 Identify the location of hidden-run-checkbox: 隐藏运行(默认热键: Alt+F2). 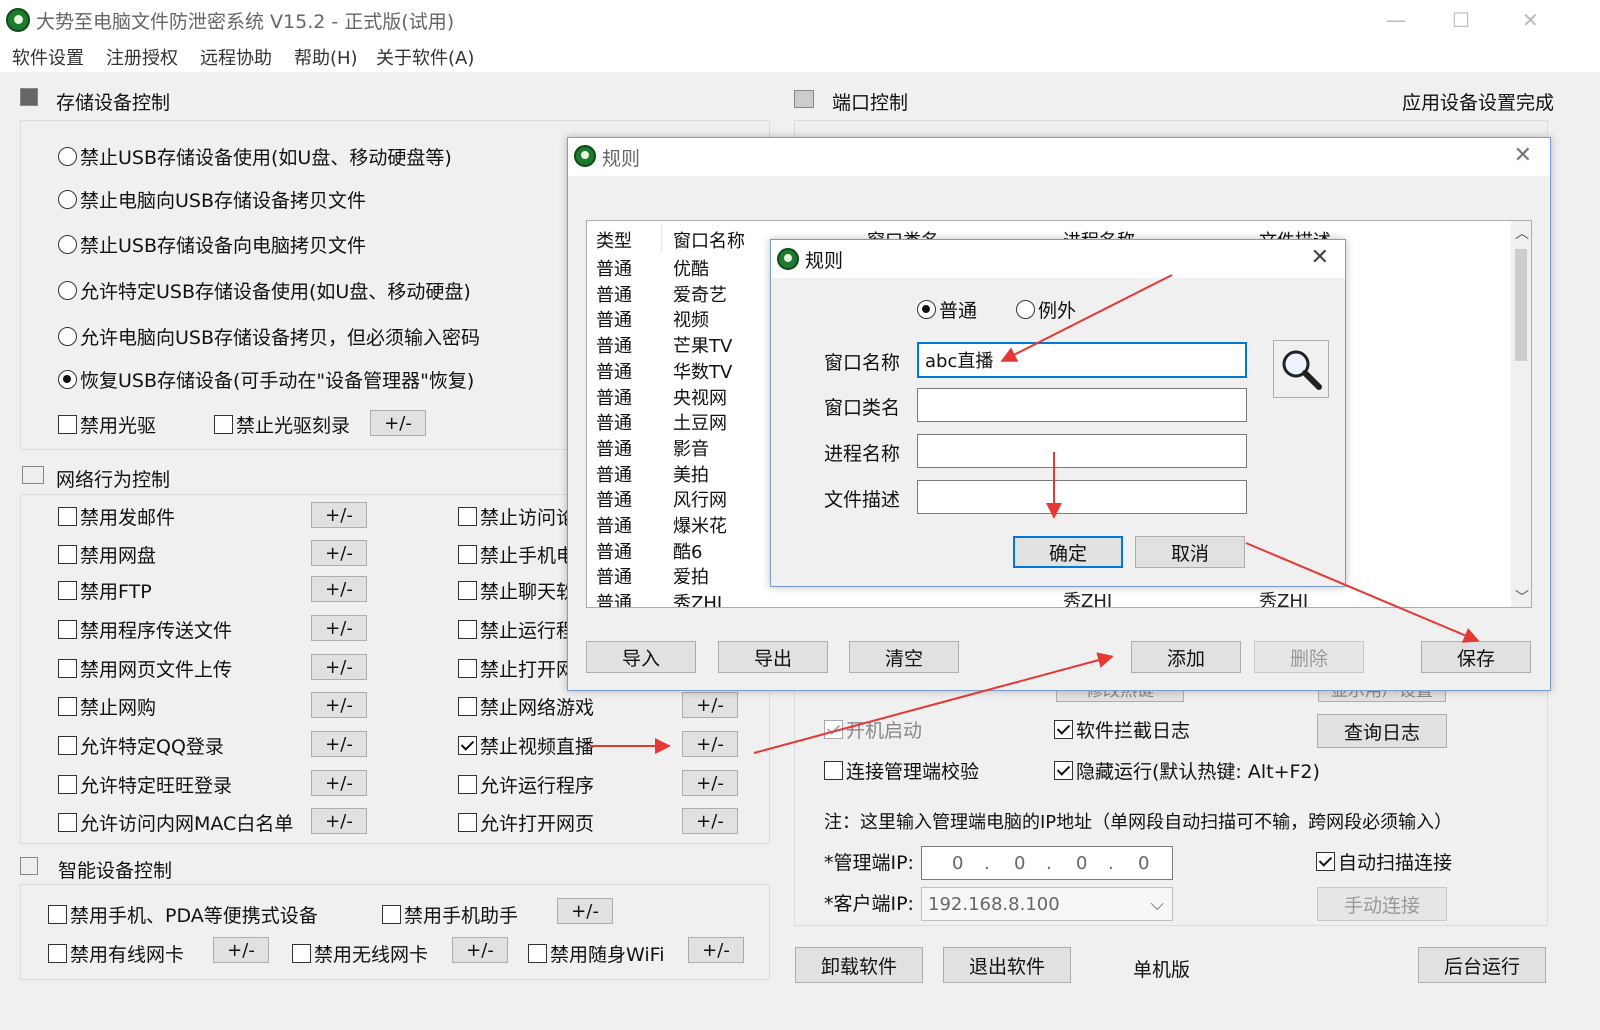
(1187, 770).